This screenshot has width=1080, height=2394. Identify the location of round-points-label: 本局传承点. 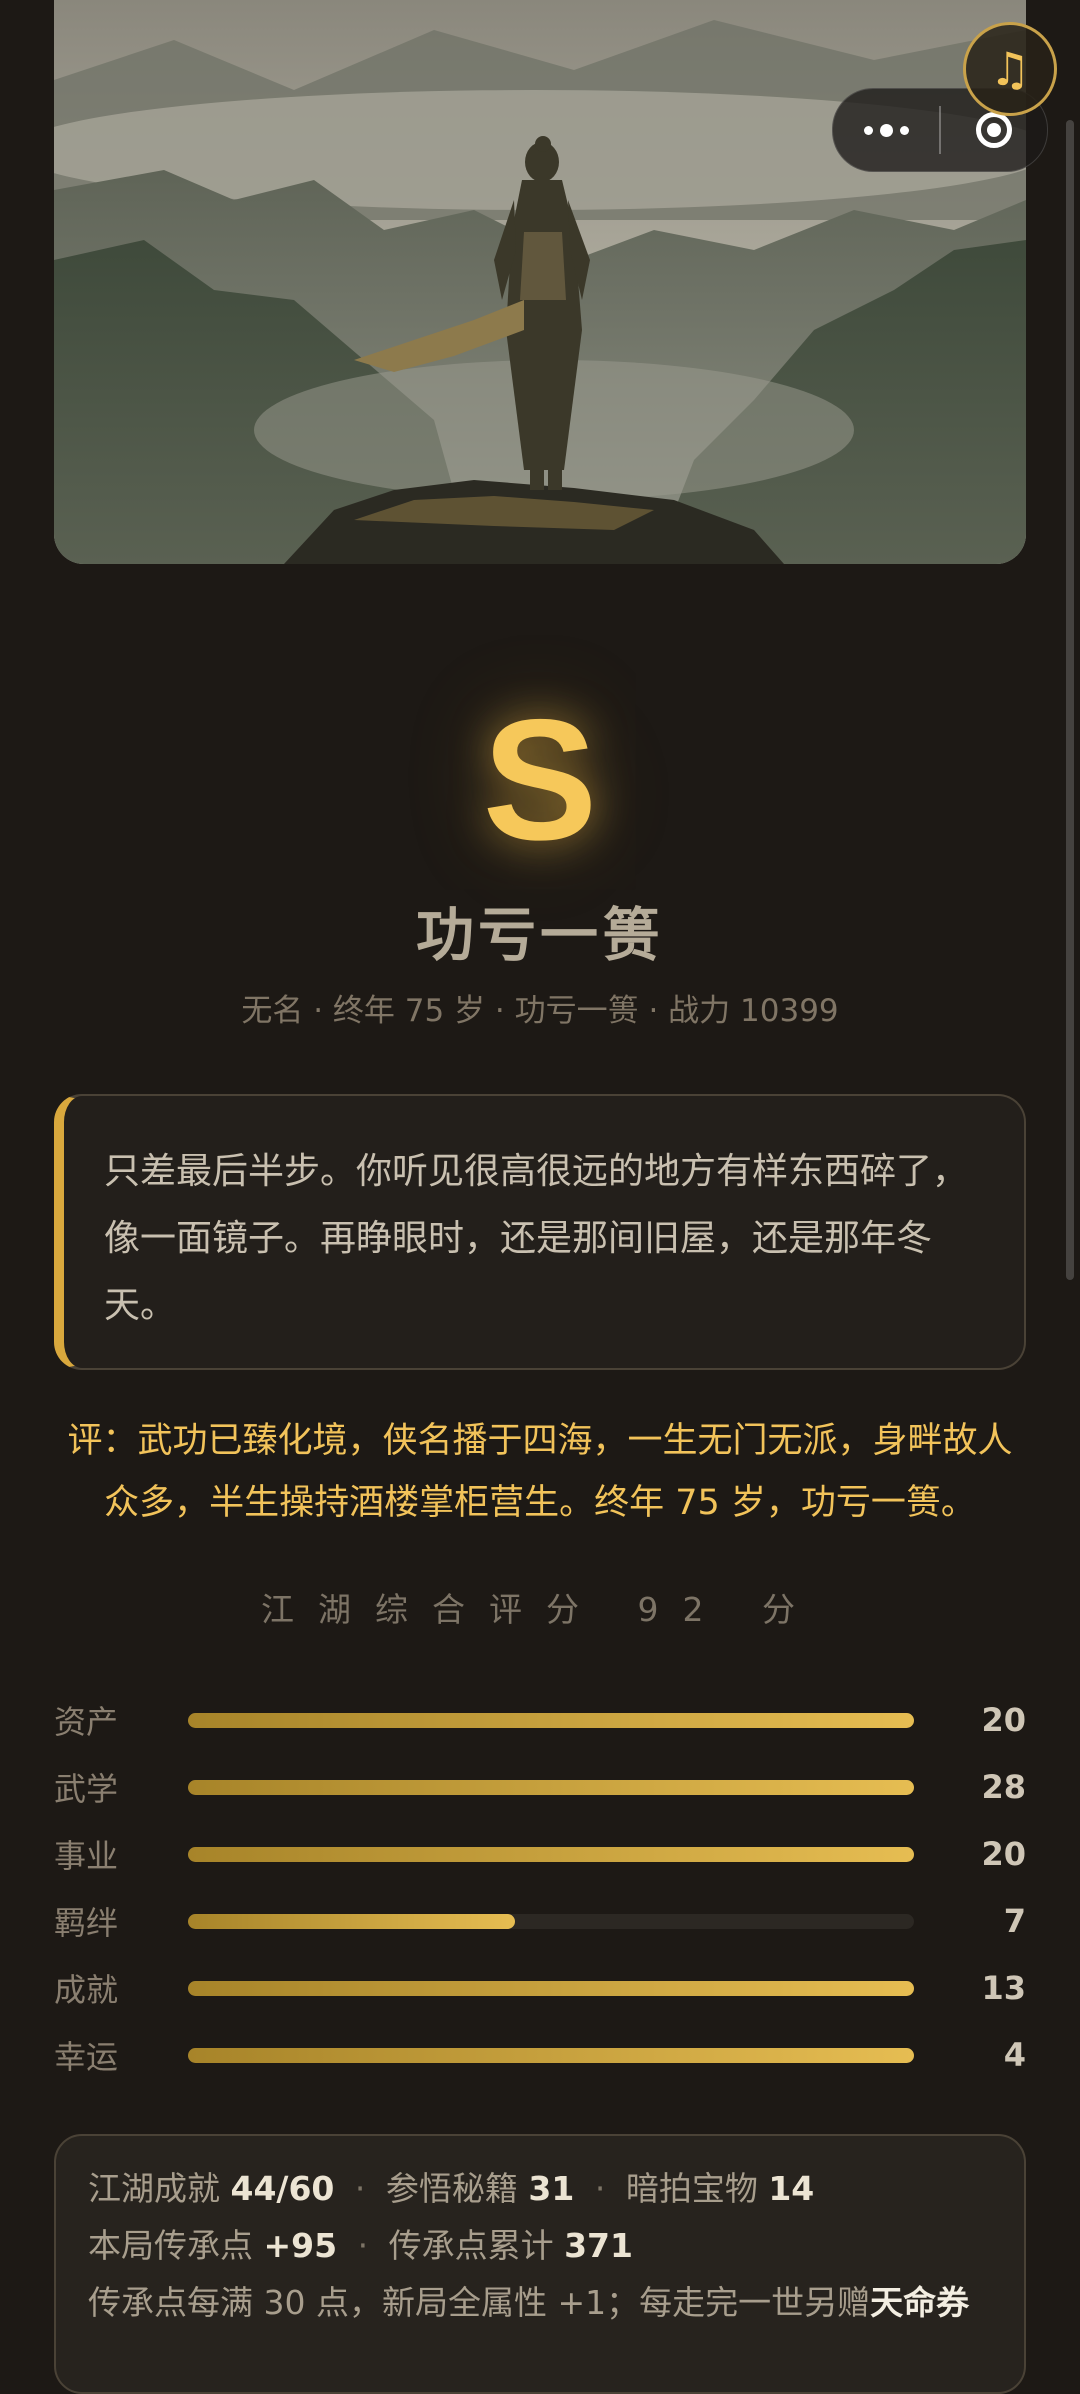
(170, 2245).